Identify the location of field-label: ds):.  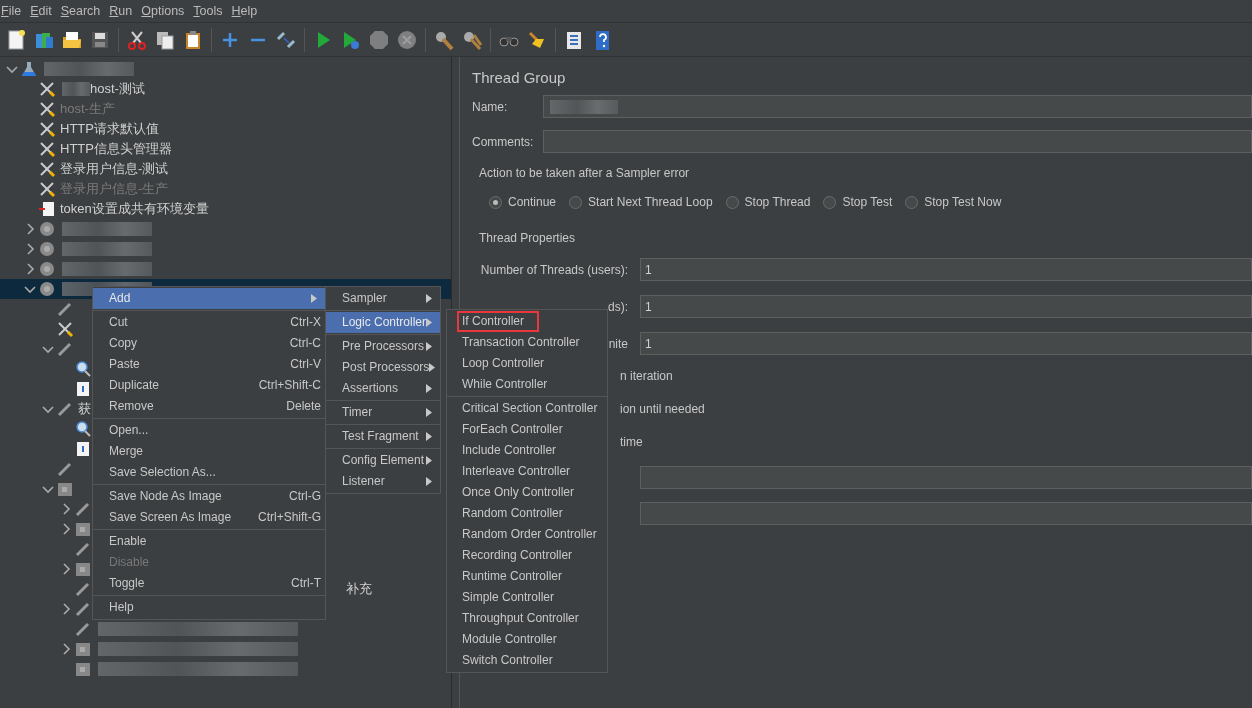
(618, 306).